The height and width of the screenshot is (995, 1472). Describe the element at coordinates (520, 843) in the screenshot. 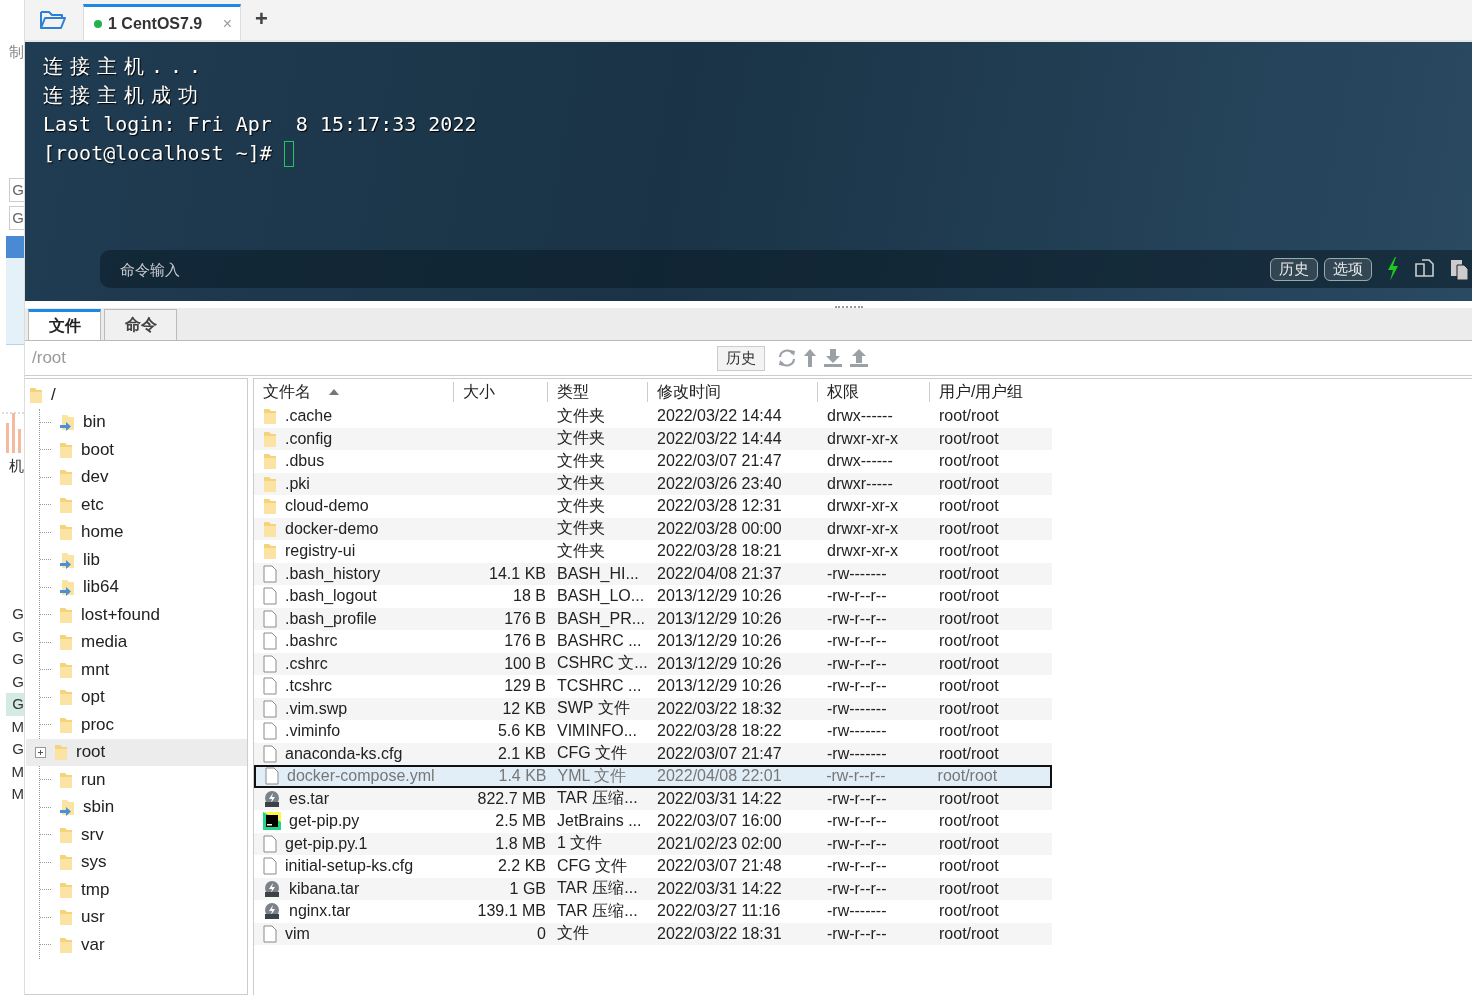

I see `file-size: 1.8 MB` at that location.